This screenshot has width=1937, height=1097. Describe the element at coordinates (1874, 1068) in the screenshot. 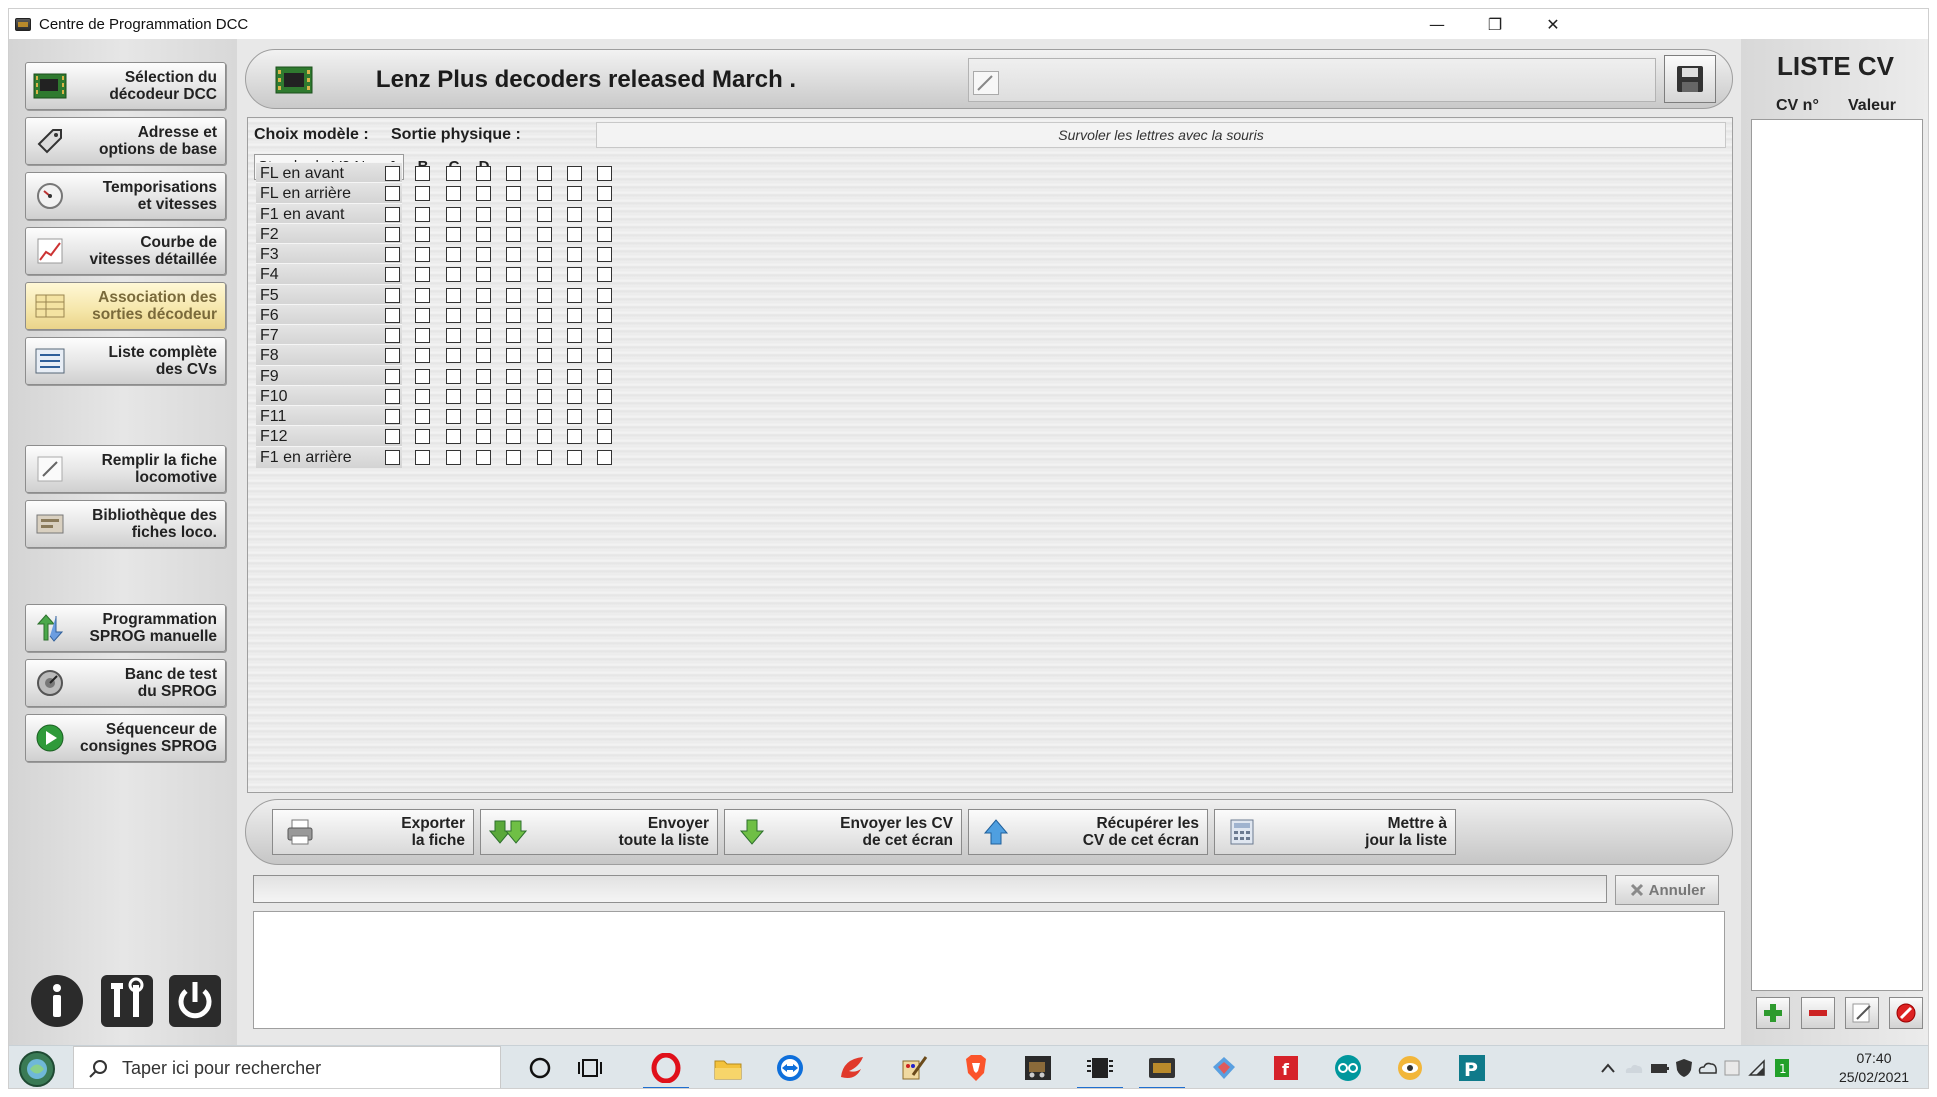

I see `taskbar-clock: 07:40 25/02/2021` at that location.